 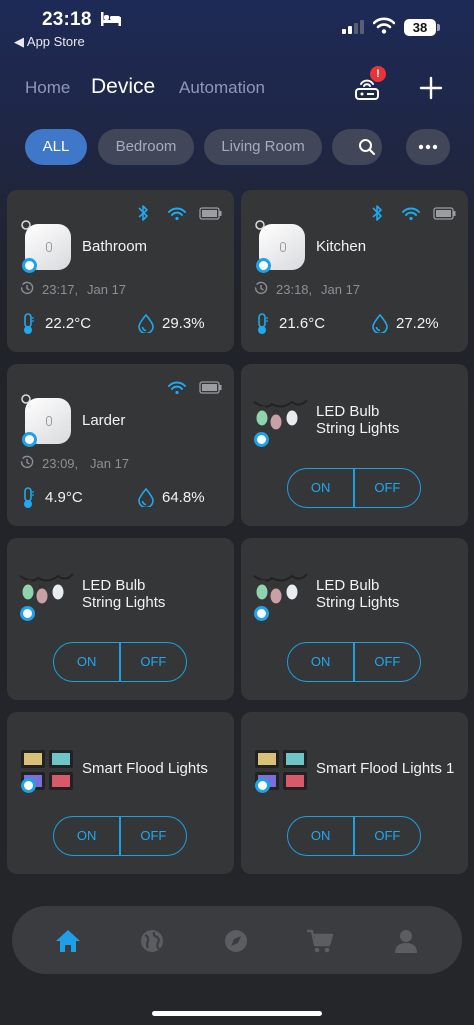 What do you see at coordinates (354, 793) in the screenshot?
I see `device-card-flood-lights-1: Smart Flood Lights 1 ON OFF` at bounding box center [354, 793].